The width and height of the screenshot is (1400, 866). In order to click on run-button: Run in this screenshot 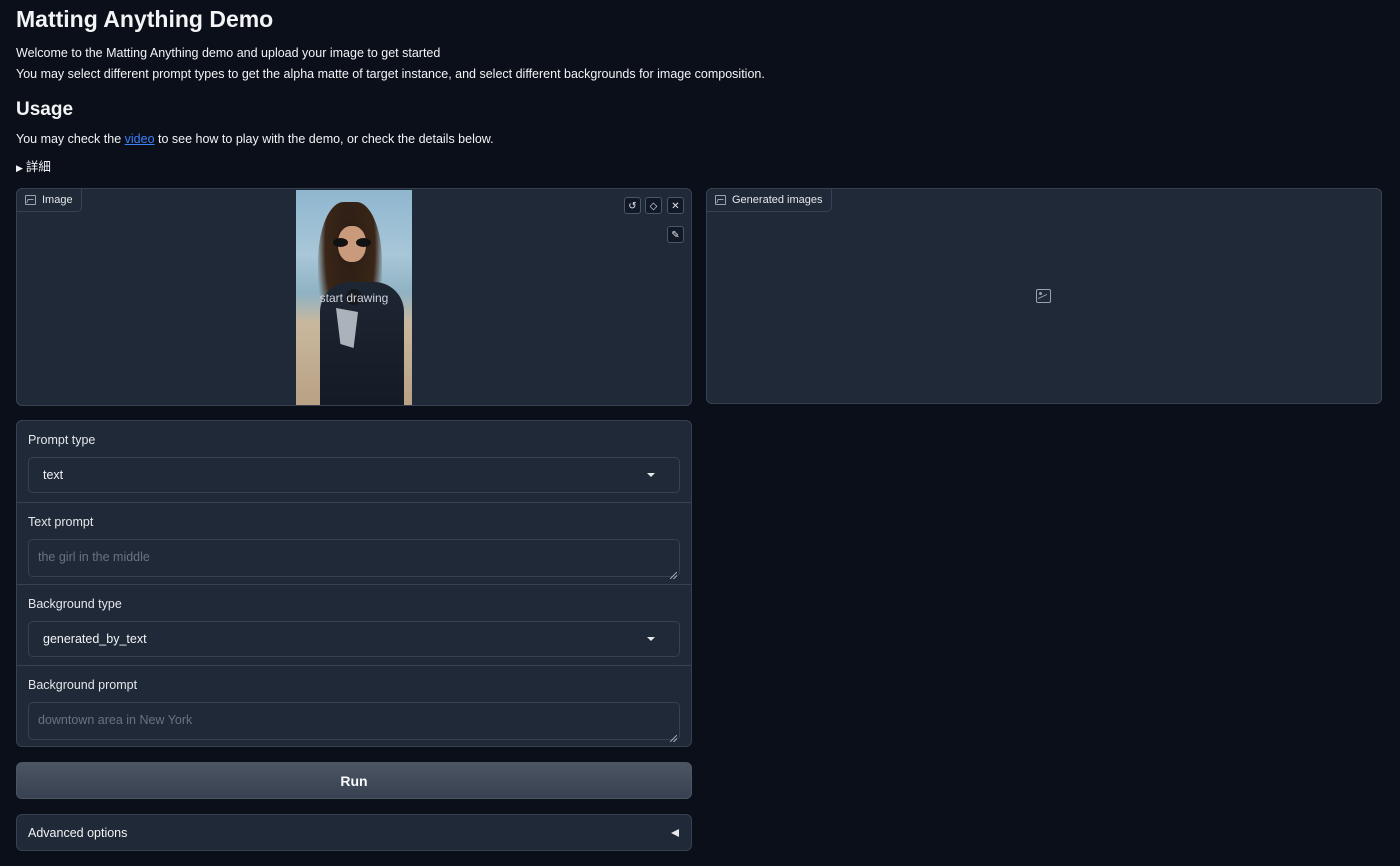, I will do `click(354, 780)`.